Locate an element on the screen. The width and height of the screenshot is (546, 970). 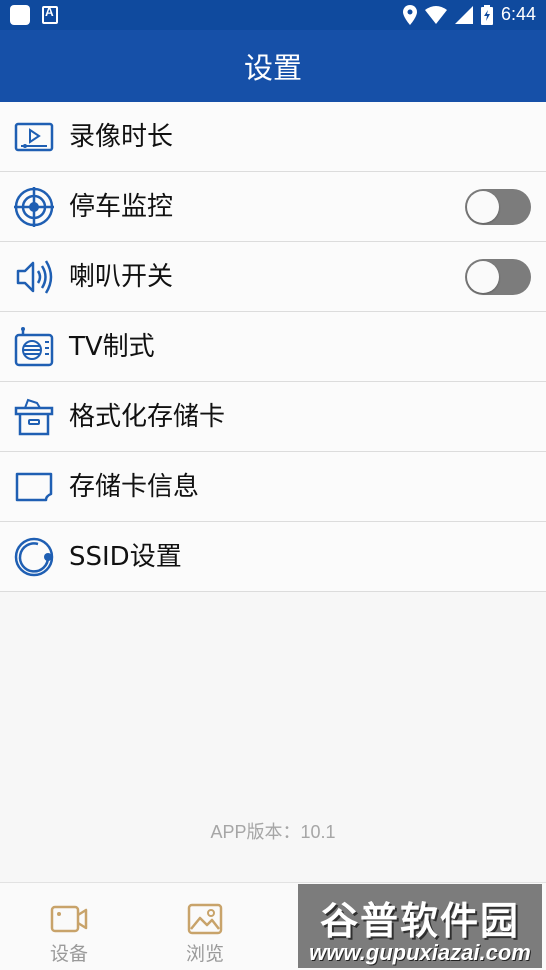
settings-row-tv-standard: TV制式 is located at coordinates (273, 347).